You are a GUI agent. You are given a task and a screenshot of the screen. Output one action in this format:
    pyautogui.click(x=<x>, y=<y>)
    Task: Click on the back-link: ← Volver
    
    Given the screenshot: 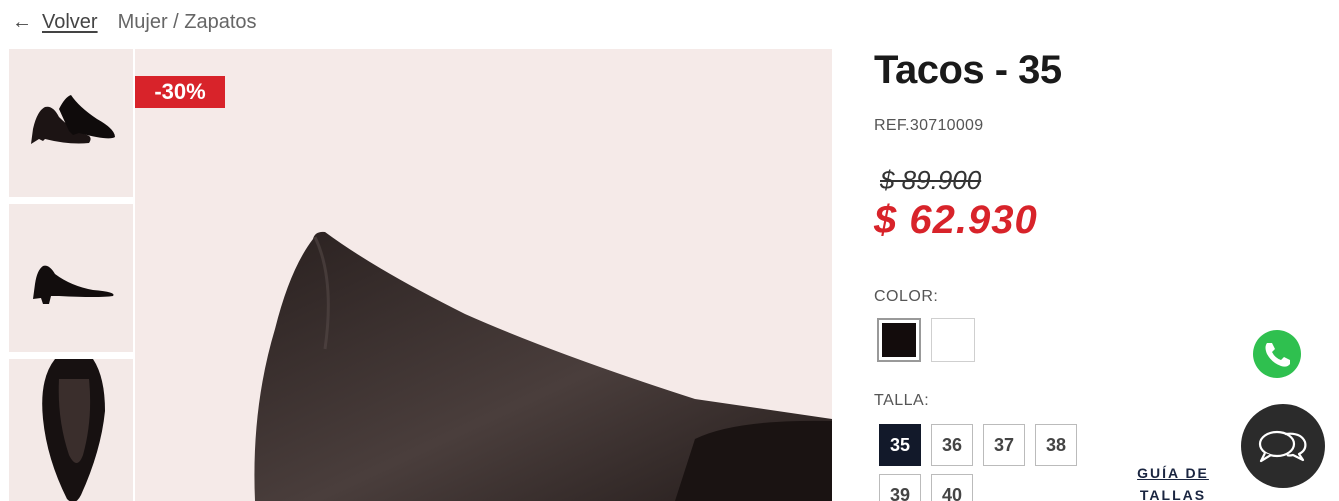 What is the action you would take?
    pyautogui.click(x=55, y=22)
    